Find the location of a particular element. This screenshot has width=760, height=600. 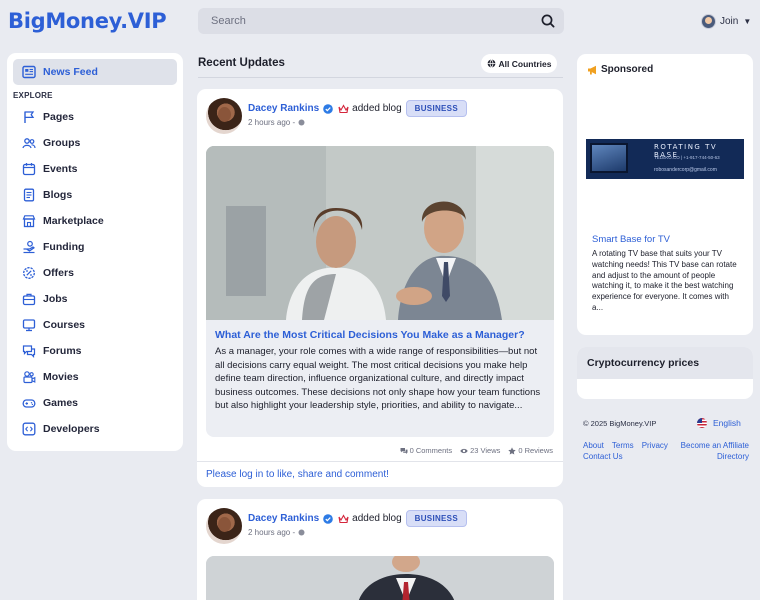

join-label: Join is located at coordinates (729, 21).